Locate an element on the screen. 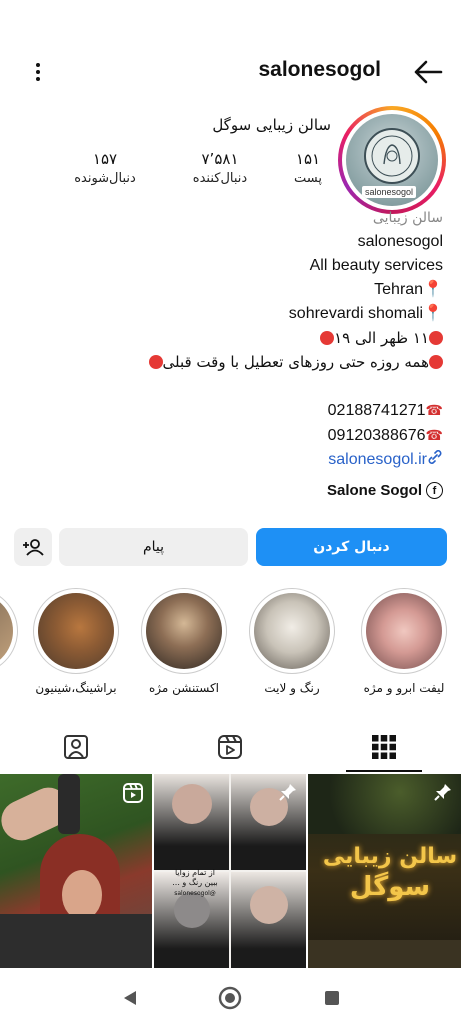  link-icon is located at coordinates (435, 459).